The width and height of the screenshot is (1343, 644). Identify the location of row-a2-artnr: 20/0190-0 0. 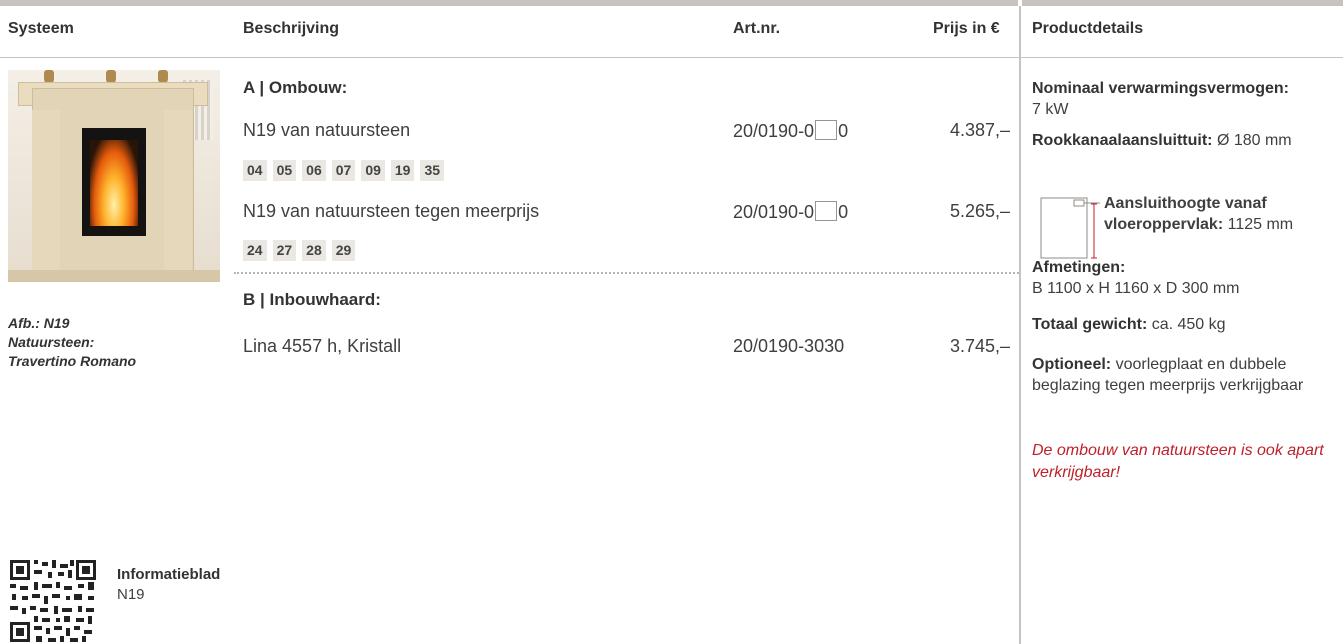
(790, 212).